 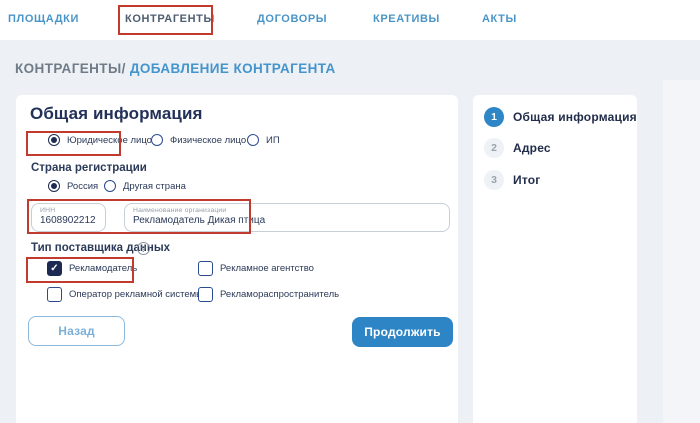 I want to click on checkbox-ad-distributor: Рекламораспространитель, so click(x=268, y=294).